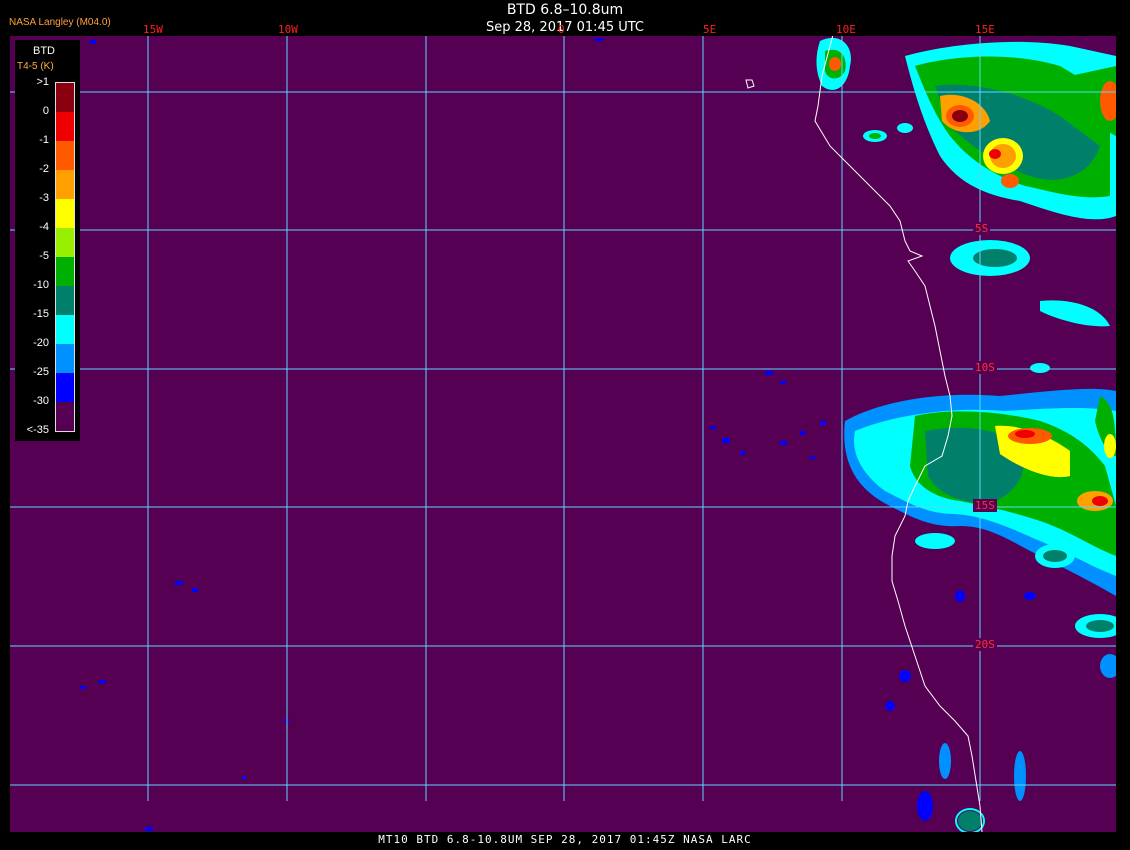 Image resolution: width=1130 pixels, height=850 pixels. Describe the element at coordinates (288, 29) in the screenshot. I see `lon-label-10w: 10W` at that location.